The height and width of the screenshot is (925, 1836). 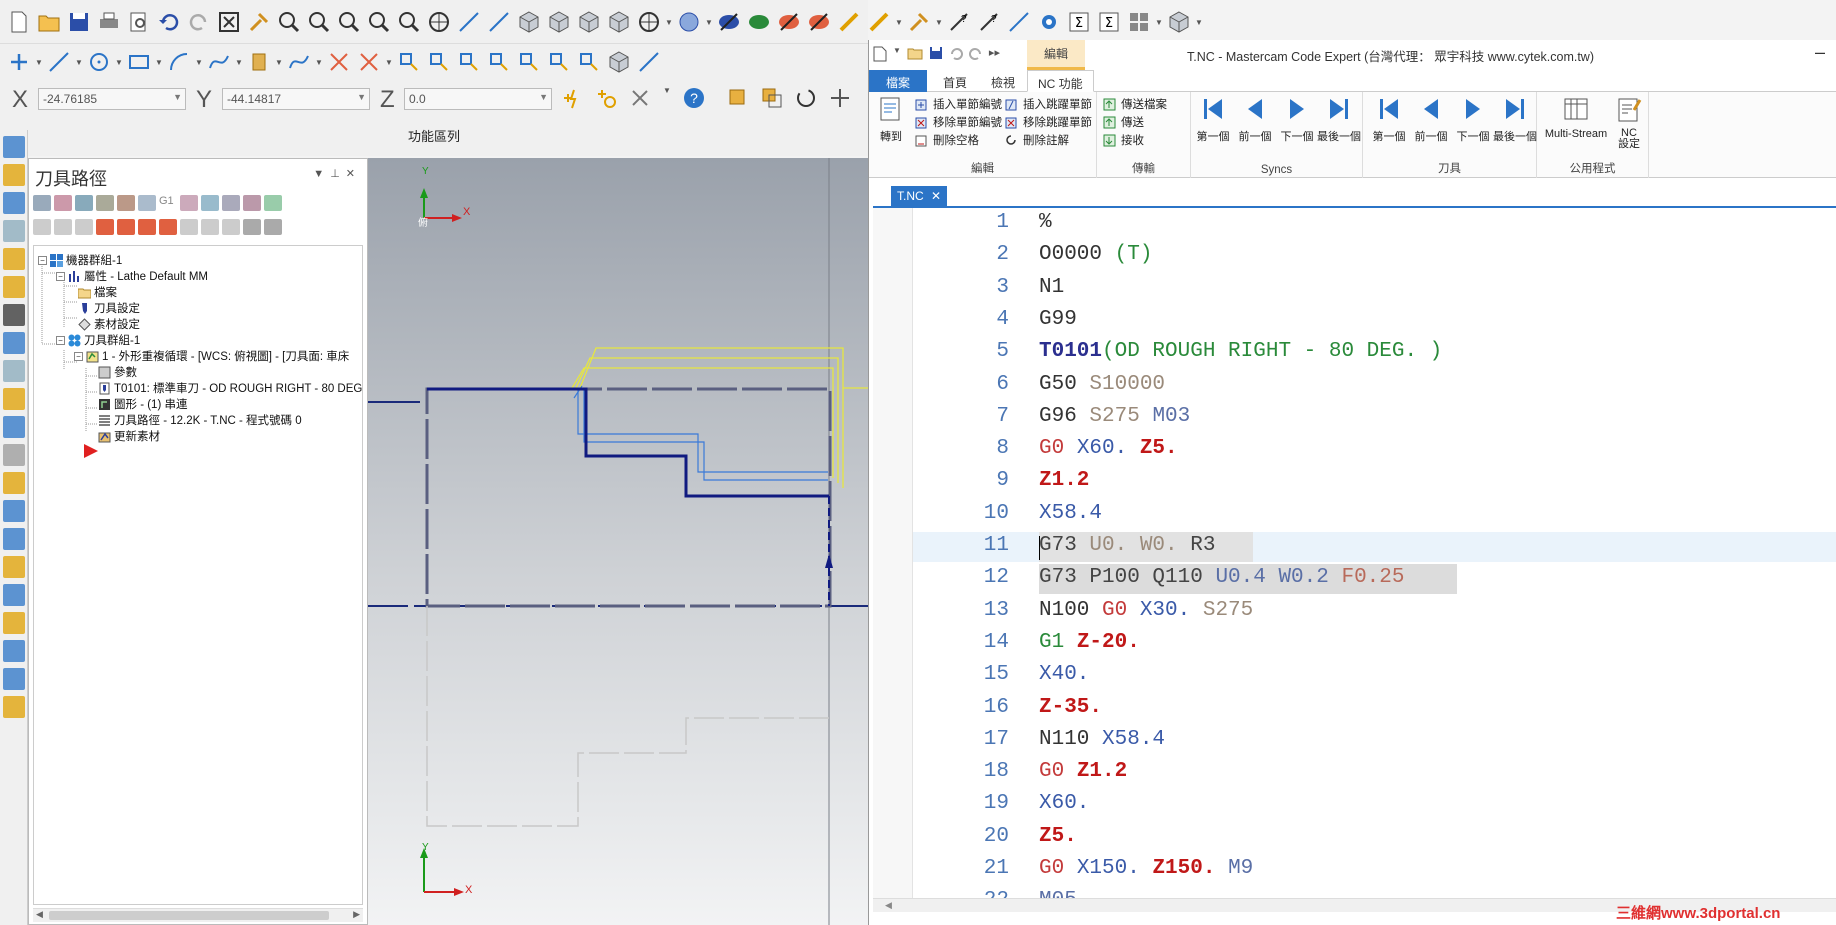 What do you see at coordinates (19, 22) in the screenshot?
I see `new-file-icon` at bounding box center [19, 22].